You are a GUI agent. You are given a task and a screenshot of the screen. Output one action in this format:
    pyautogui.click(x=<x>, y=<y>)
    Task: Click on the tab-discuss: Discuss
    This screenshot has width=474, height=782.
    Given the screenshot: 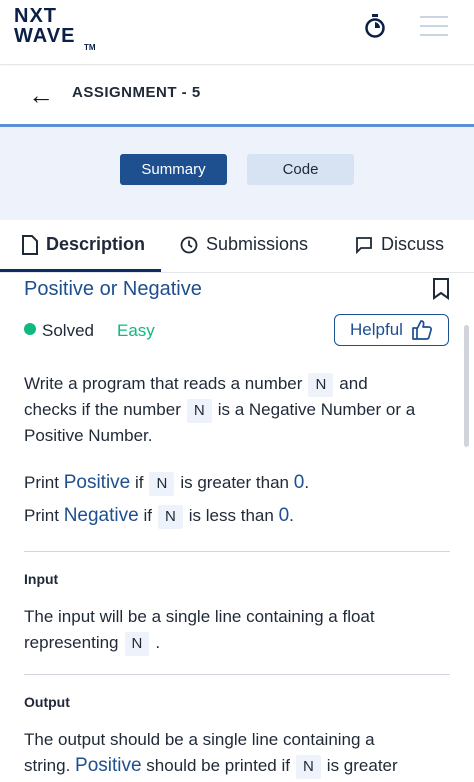 What is the action you would take?
    pyautogui.click(x=399, y=244)
    